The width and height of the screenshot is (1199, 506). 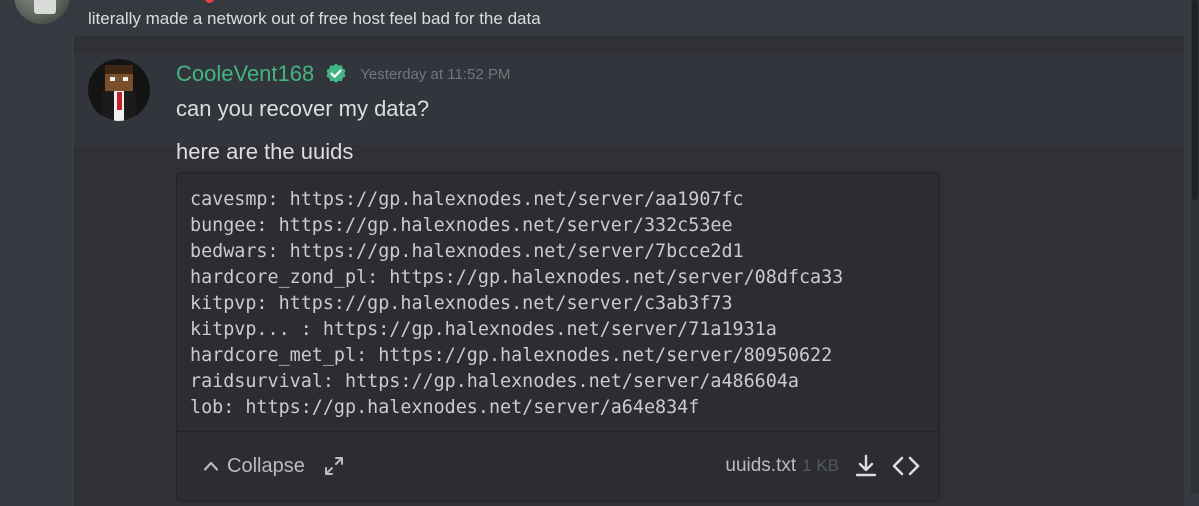 What do you see at coordinates (336, 73) in the screenshot?
I see `verified-badge-icon` at bounding box center [336, 73].